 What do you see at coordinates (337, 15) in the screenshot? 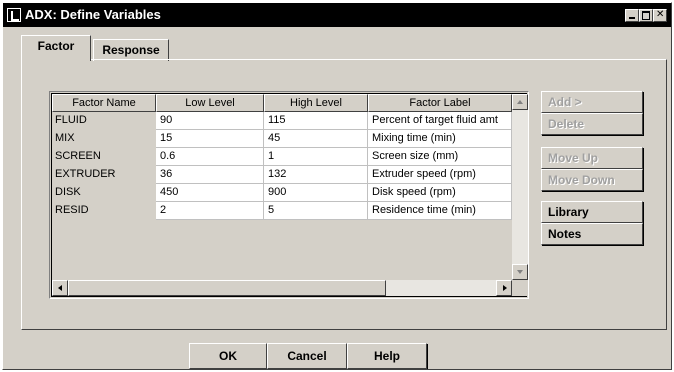
I see `title-bar: ADX: Define Variables` at bounding box center [337, 15].